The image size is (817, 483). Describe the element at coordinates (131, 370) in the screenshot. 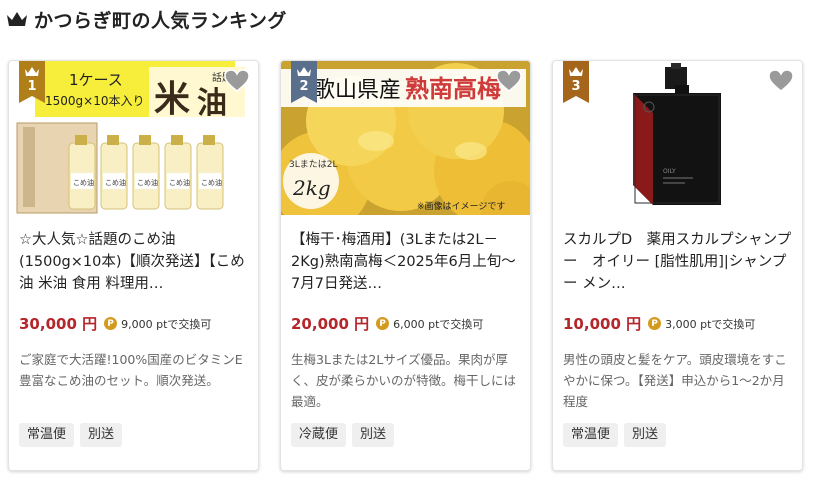

I see `product-description: ご家庭で大活躍!100%国産のビタミンE豊富なこめ油のセット。順次発送。` at that location.